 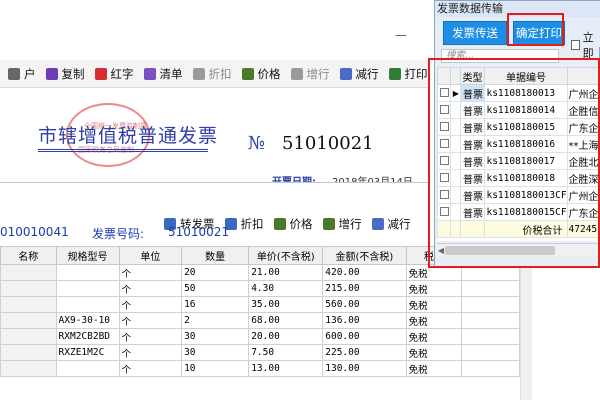 What do you see at coordinates (87, 336) in the screenshot?
I see `table-cell: RXM2CB2BD` at bounding box center [87, 336].